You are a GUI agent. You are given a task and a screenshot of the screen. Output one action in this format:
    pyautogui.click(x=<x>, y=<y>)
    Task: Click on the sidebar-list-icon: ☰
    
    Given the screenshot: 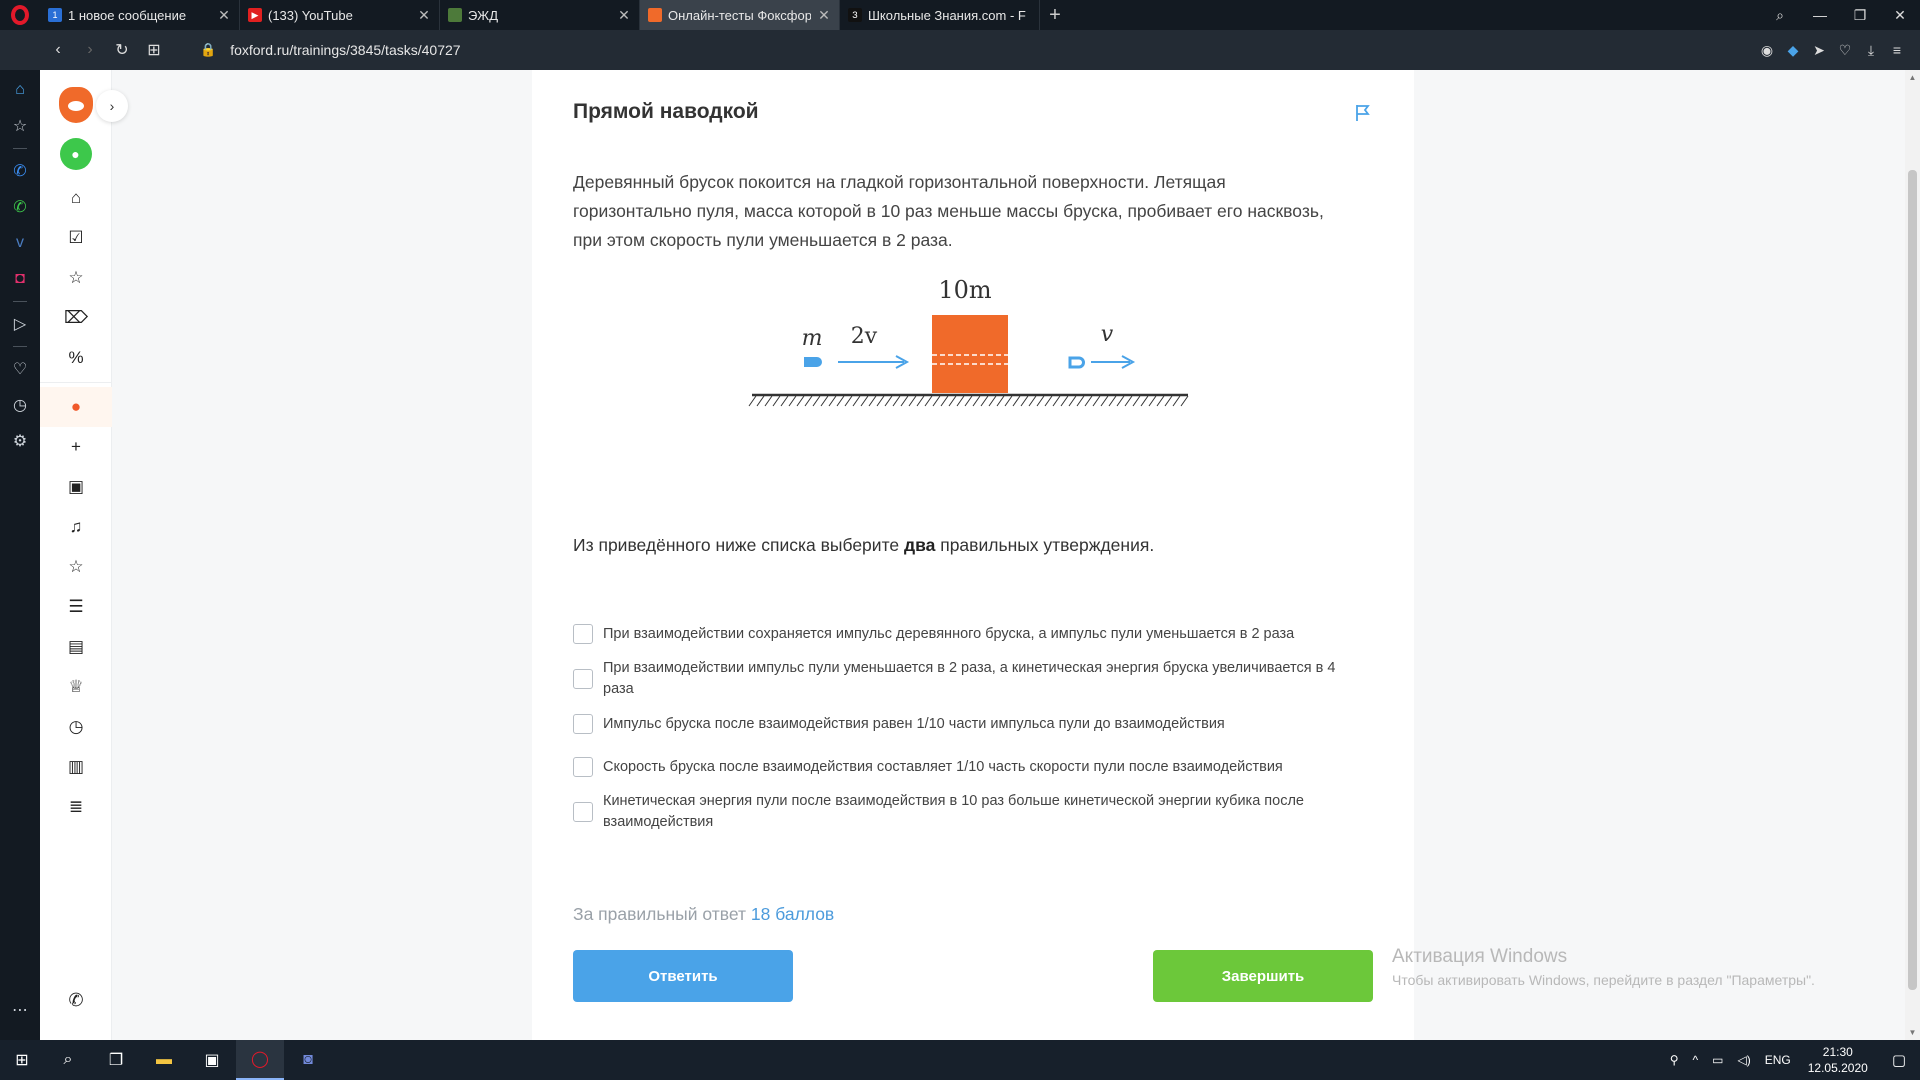 What is the action you would take?
    pyautogui.click(x=76, y=607)
    